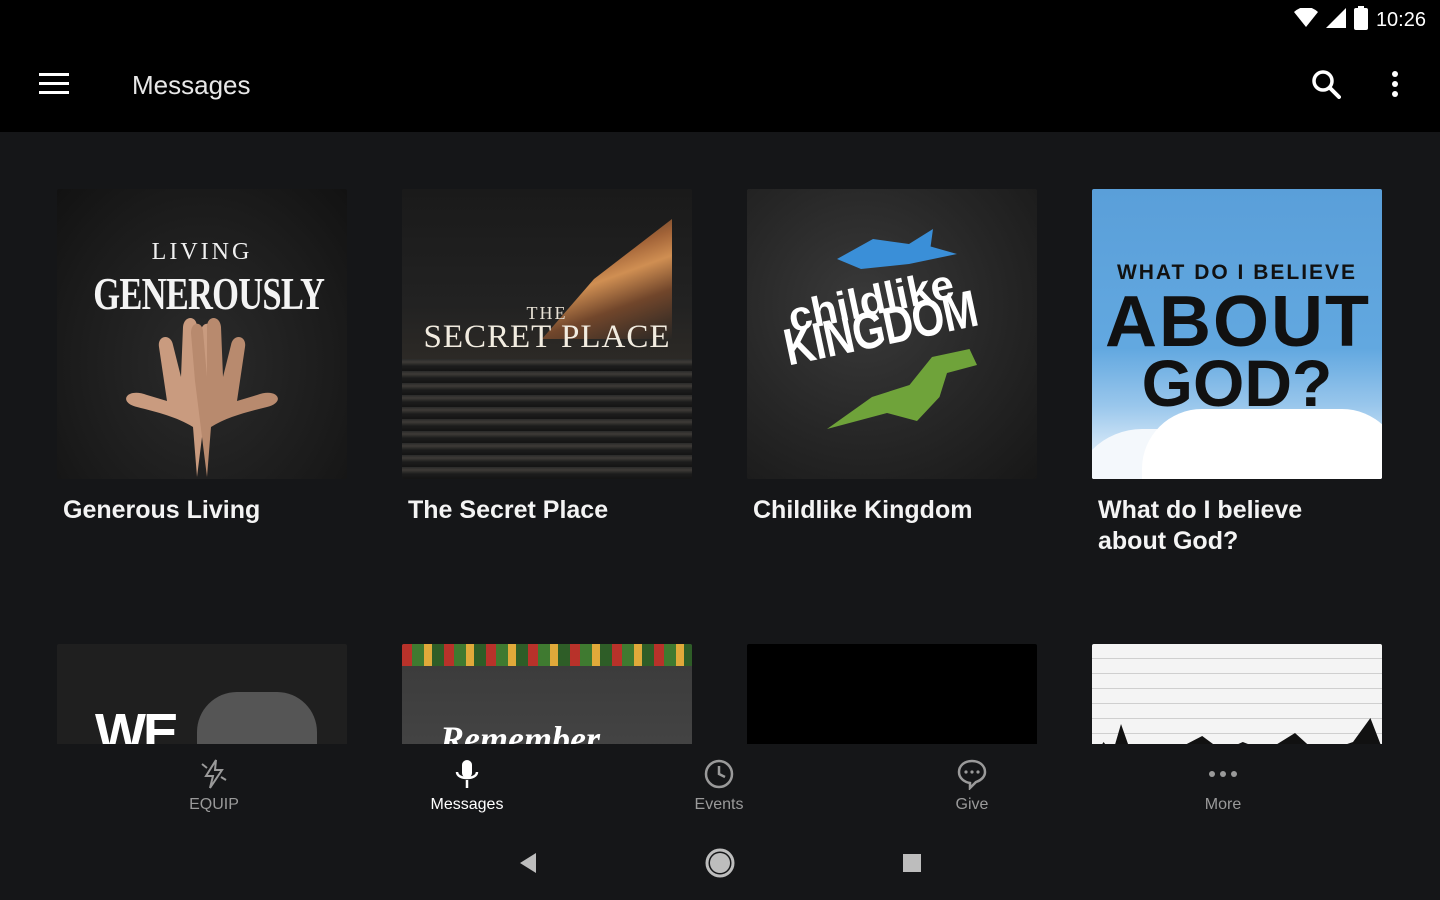 The width and height of the screenshot is (1440, 900). What do you see at coordinates (547, 655) in the screenshot?
I see `artwork-flowers` at bounding box center [547, 655].